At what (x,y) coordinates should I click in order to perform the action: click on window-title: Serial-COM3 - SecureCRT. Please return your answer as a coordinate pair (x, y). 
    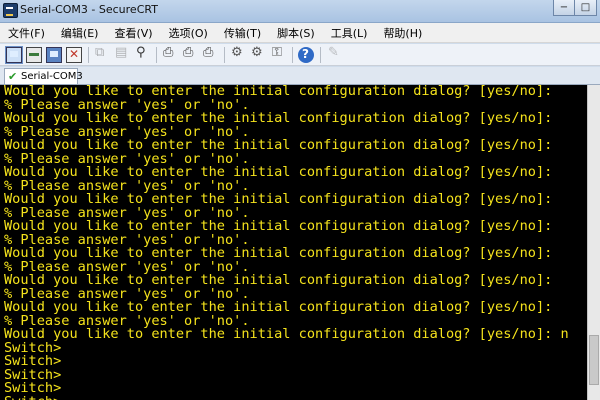
    Looking at the image, I should click on (89, 9).